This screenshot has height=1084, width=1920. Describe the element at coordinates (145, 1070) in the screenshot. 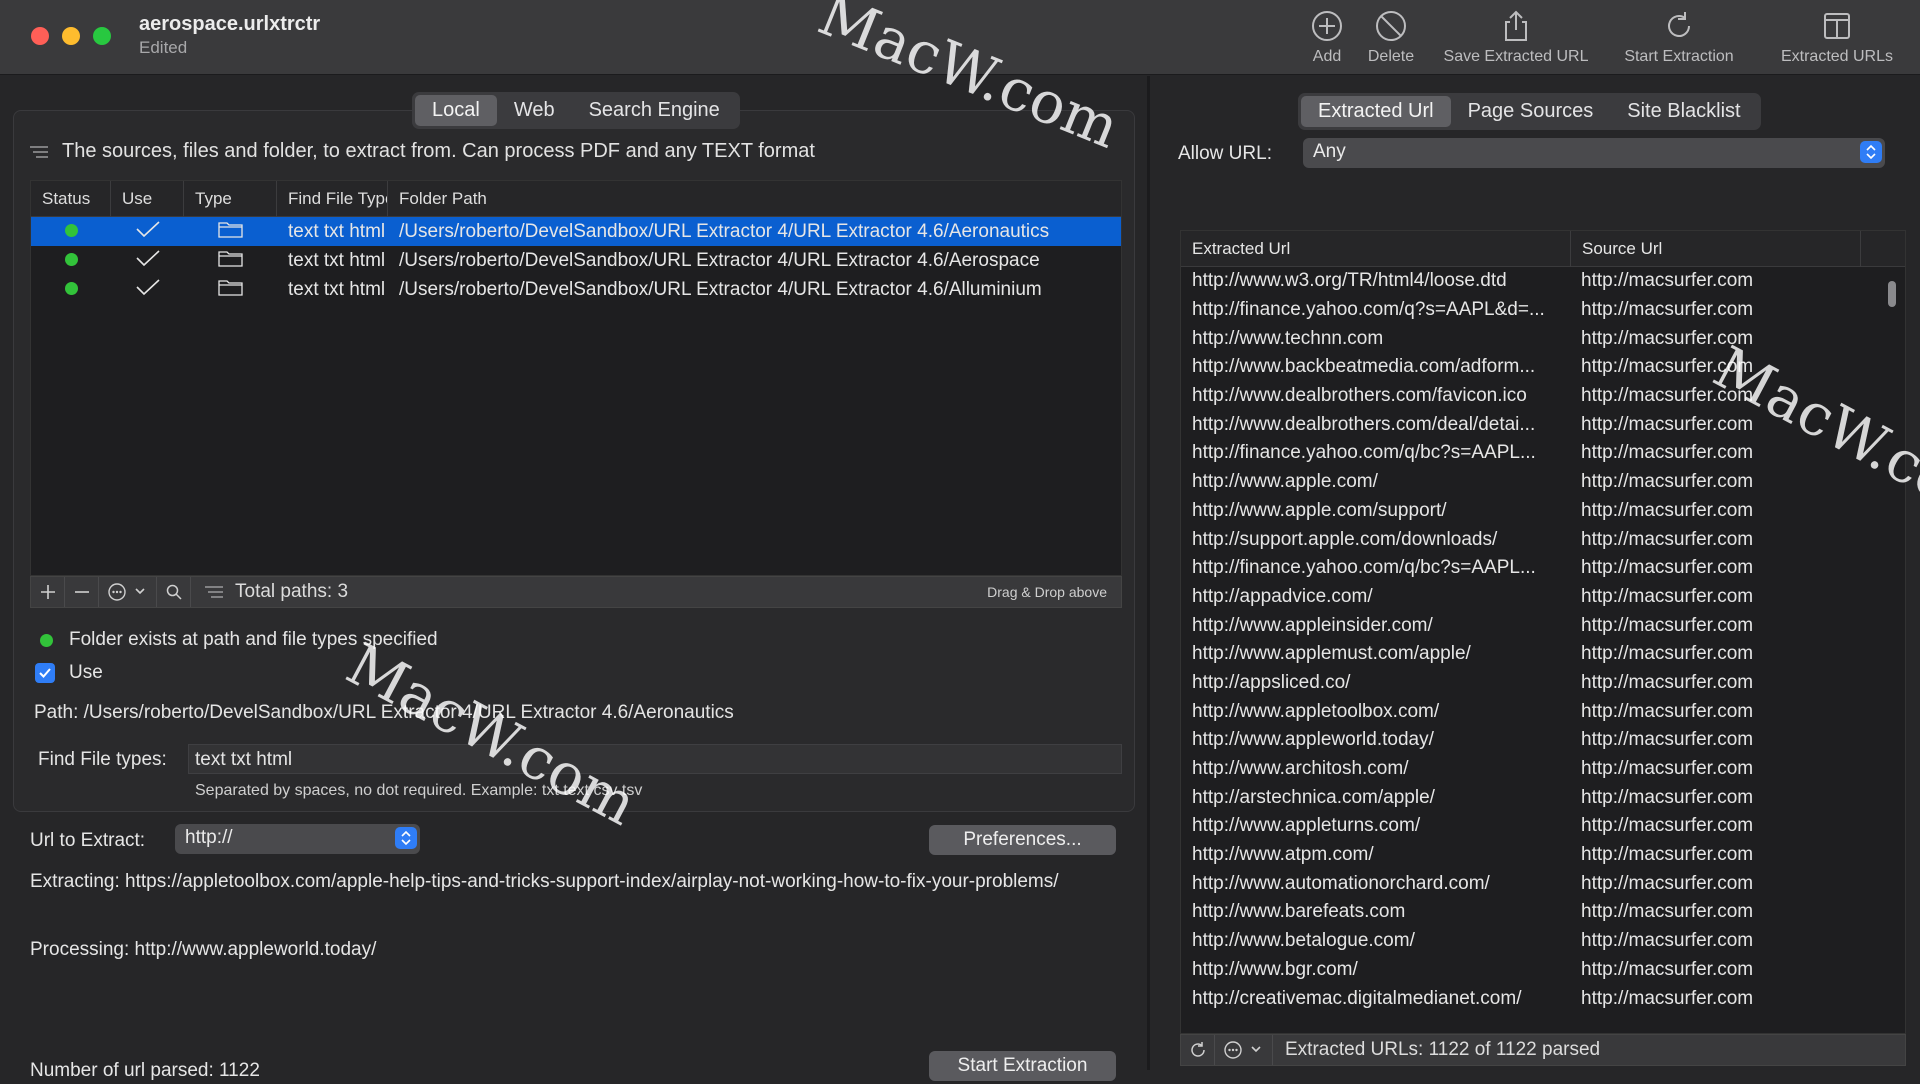

I see `urls-parsed-text: Number of url parsed: 1122` at that location.